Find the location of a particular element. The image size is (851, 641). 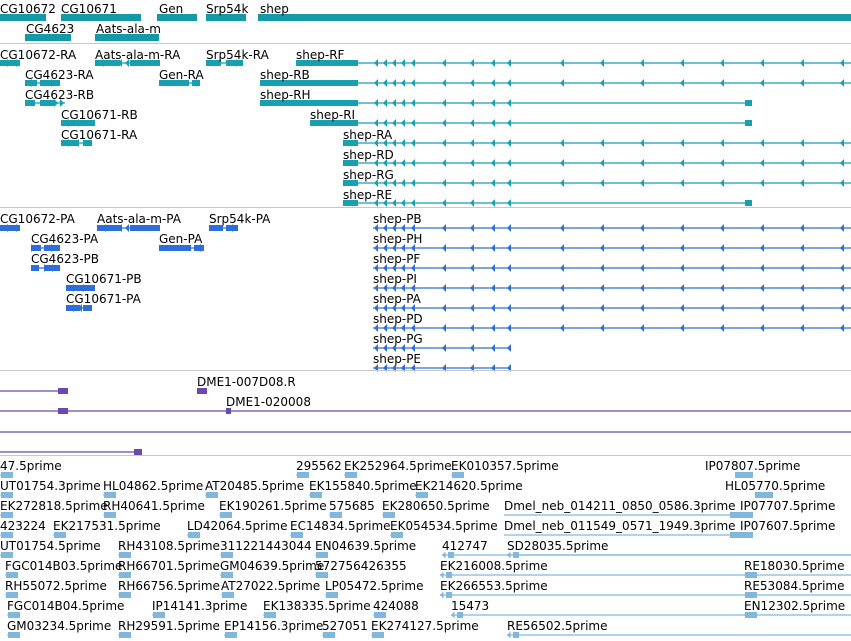

est-label-dmel-neb-014211-0850-0586-3prime: Dmel_neb_014211_0850_0586.3prime is located at coordinates (620, 506).